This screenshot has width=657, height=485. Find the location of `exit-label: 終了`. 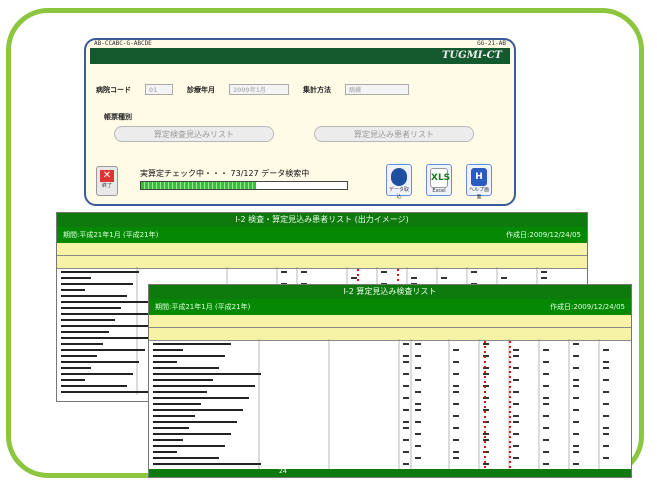

exit-label: 終了 is located at coordinates (106, 186).